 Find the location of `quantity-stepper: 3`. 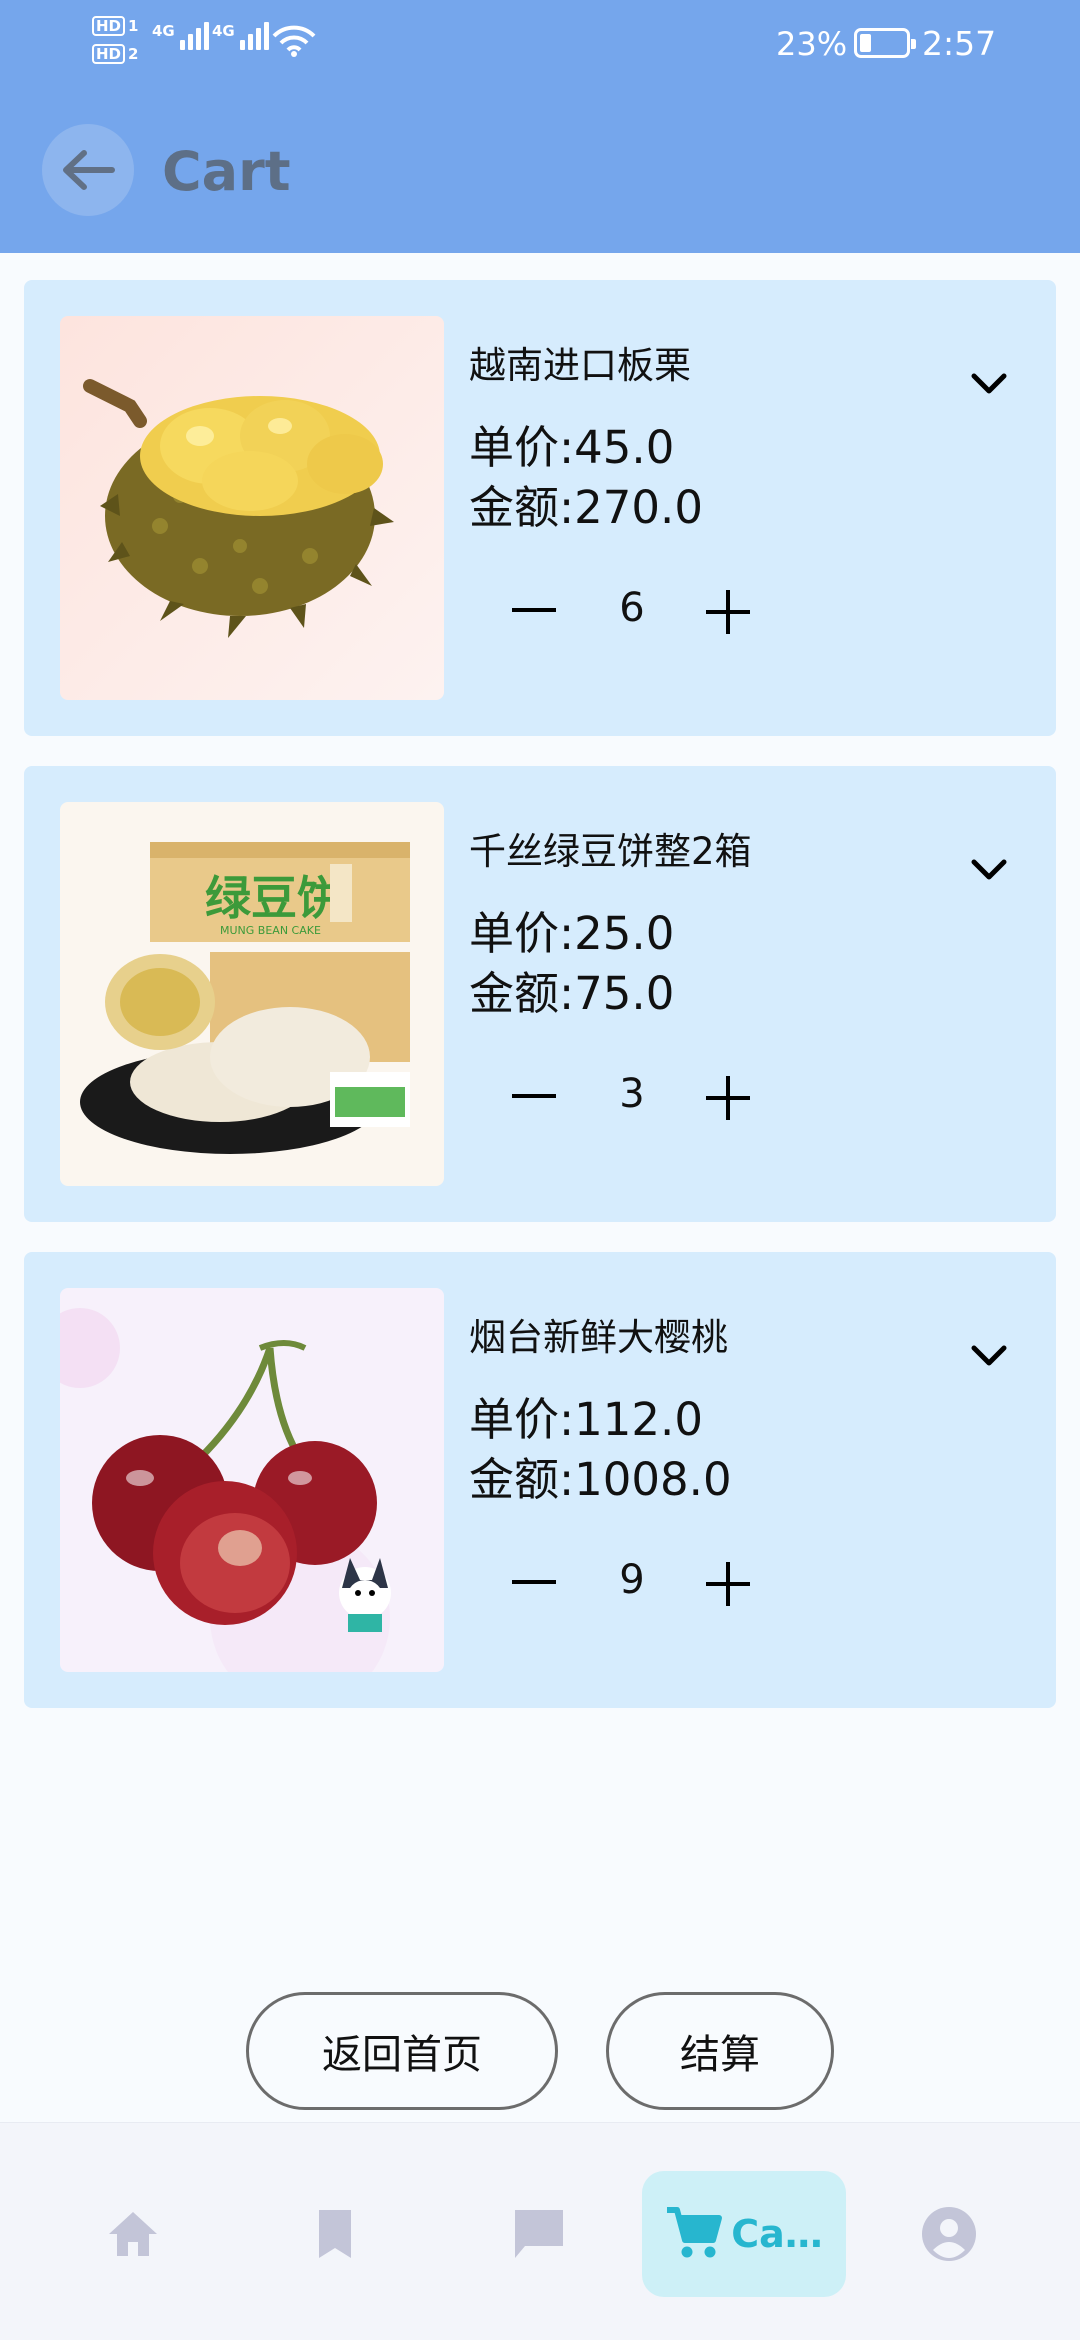

quantity-stepper: 3 is located at coordinates (634, 1096).